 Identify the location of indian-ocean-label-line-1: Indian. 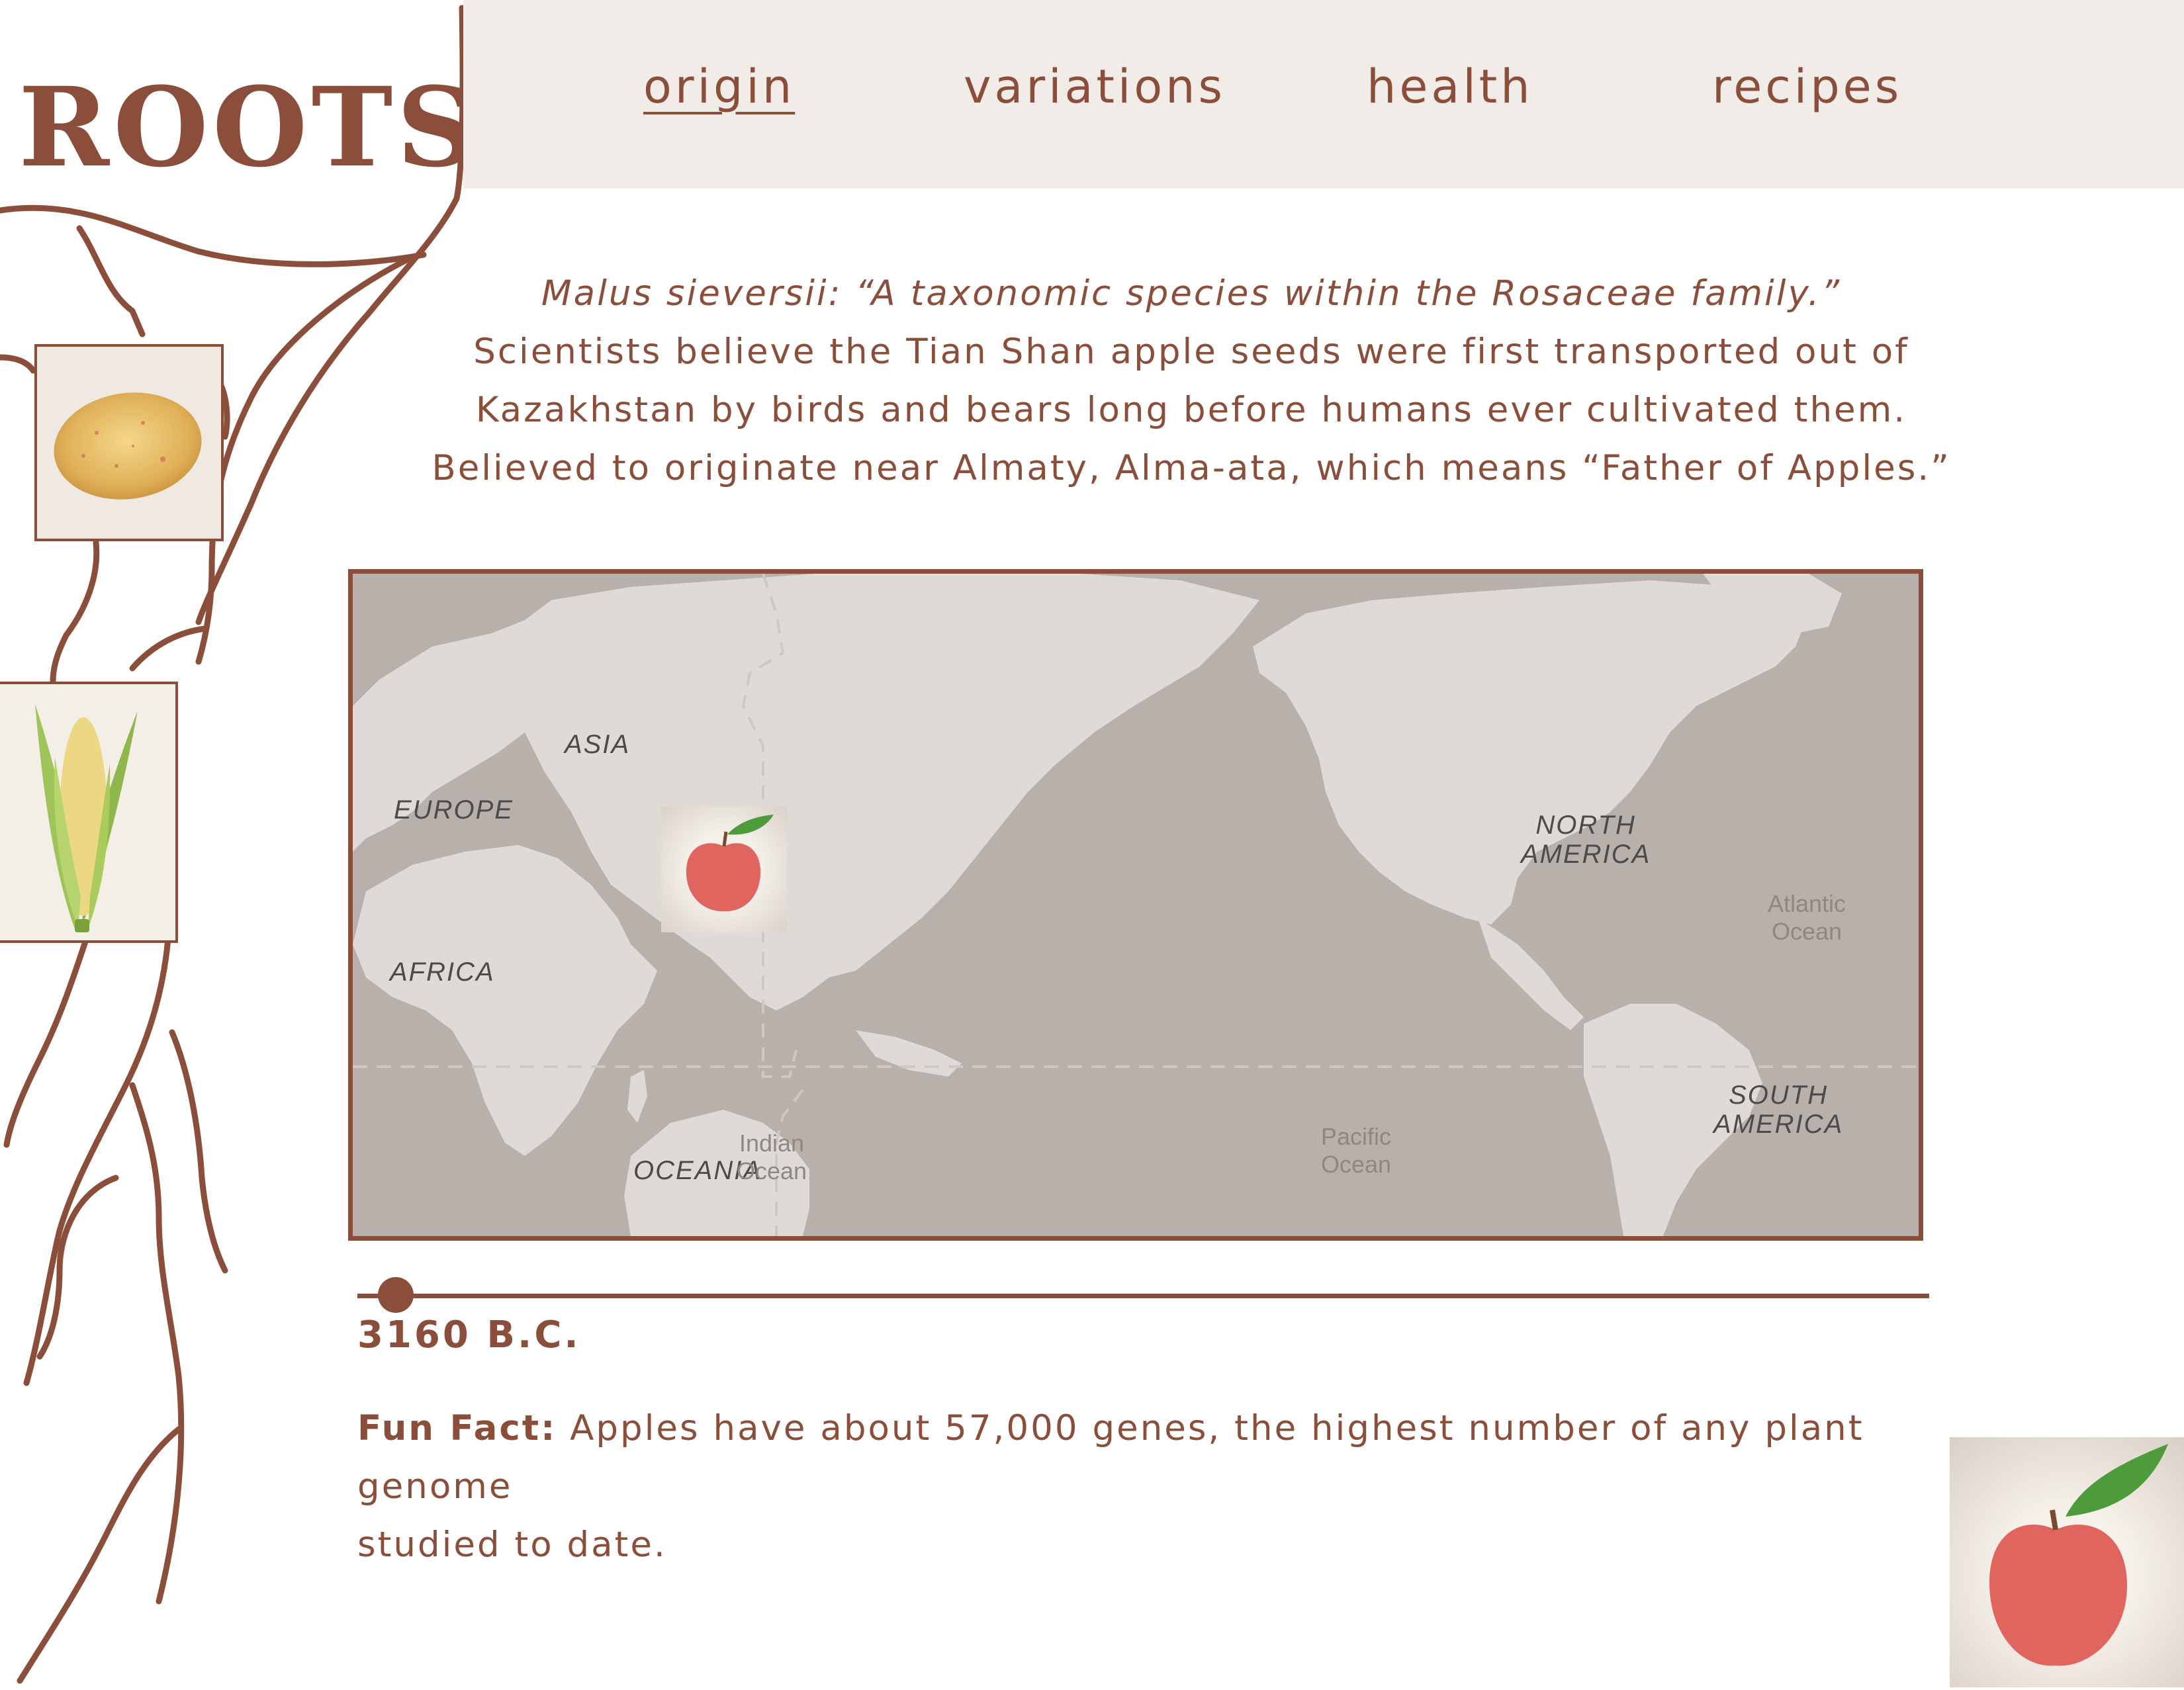
(772, 1143).